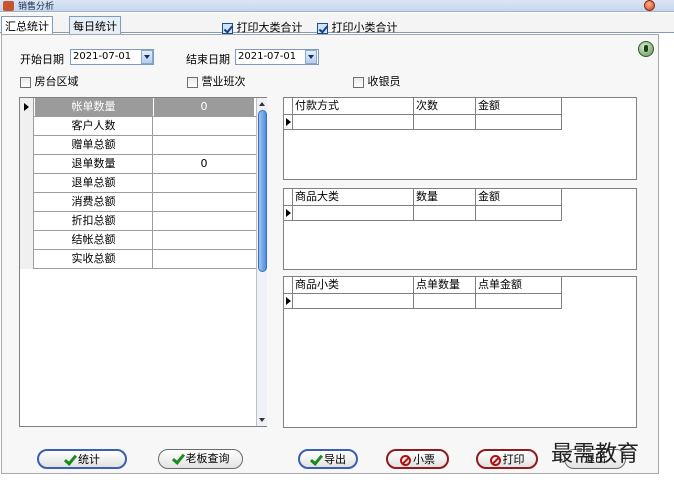  What do you see at coordinates (519, 106) in the screenshot?
I see `payment-col-amount: 金额` at bounding box center [519, 106].